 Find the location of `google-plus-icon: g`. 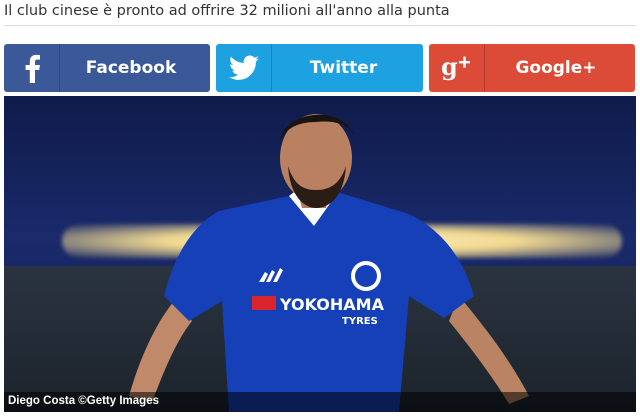

google-plus-icon: g is located at coordinates (457, 68).